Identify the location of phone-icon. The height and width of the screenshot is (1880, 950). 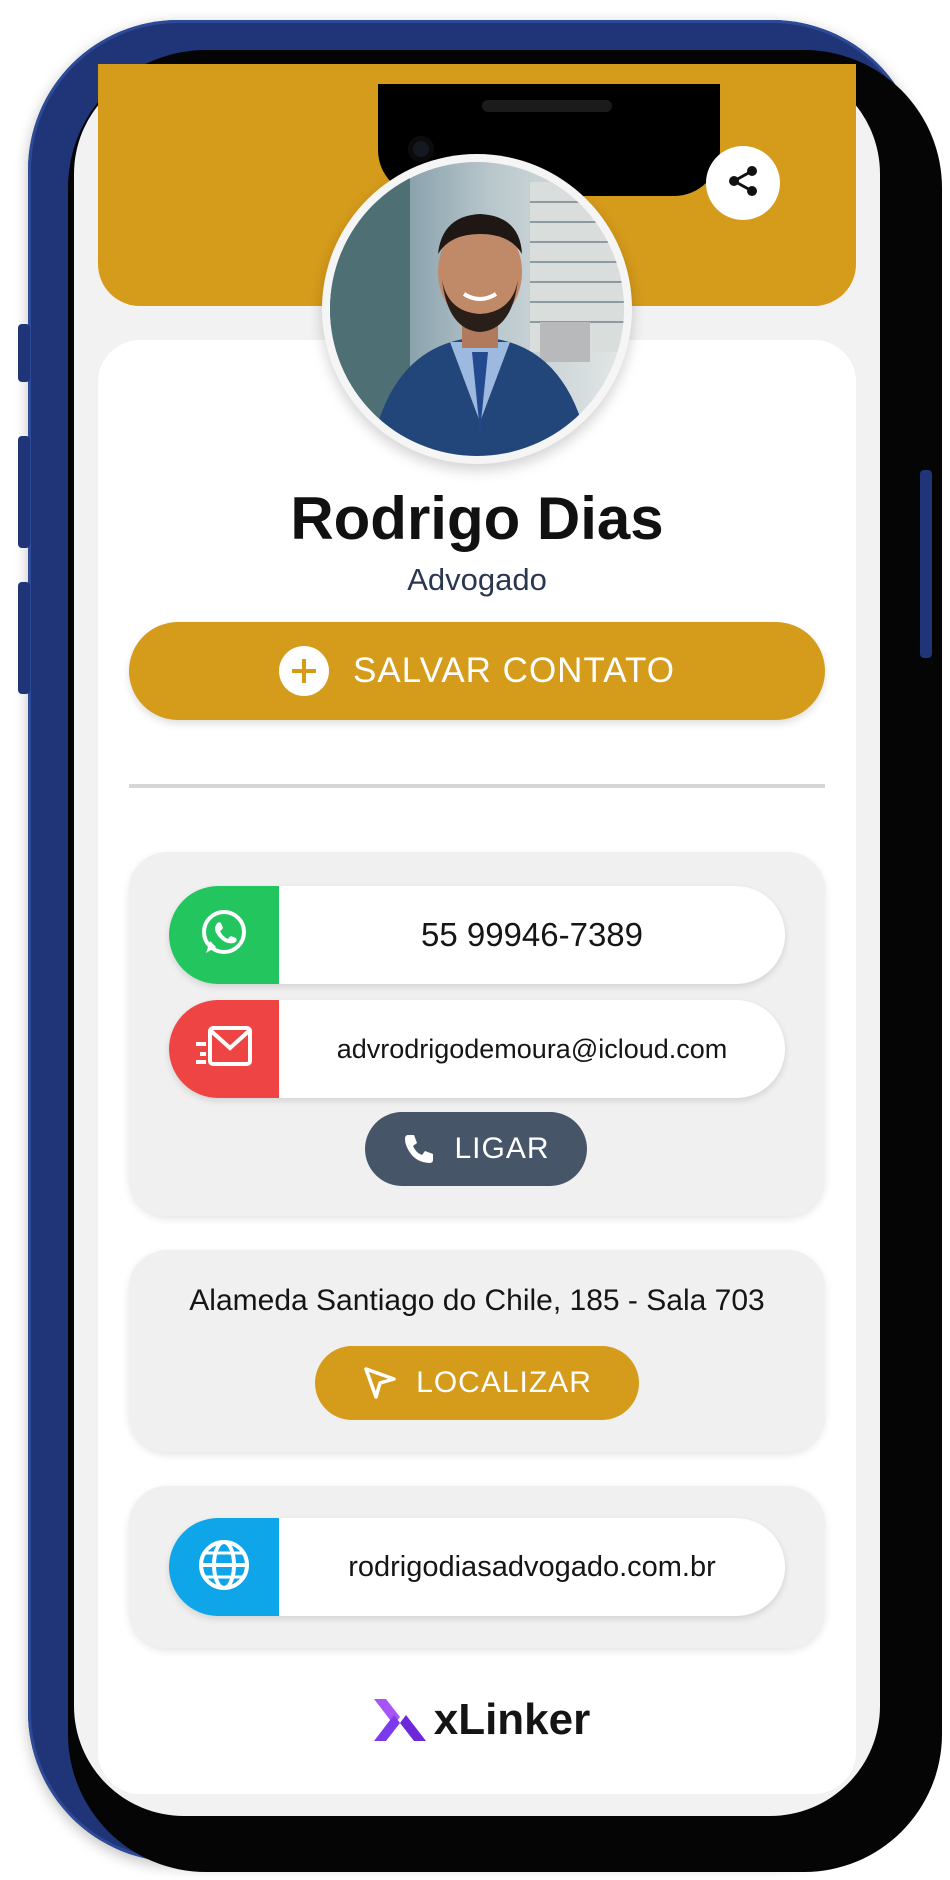
(419, 1149).